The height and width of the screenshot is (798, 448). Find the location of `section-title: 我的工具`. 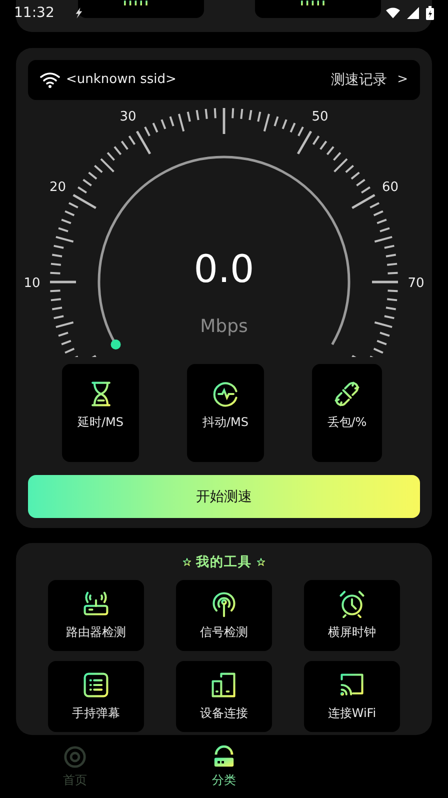

section-title: 我的工具 is located at coordinates (224, 562).